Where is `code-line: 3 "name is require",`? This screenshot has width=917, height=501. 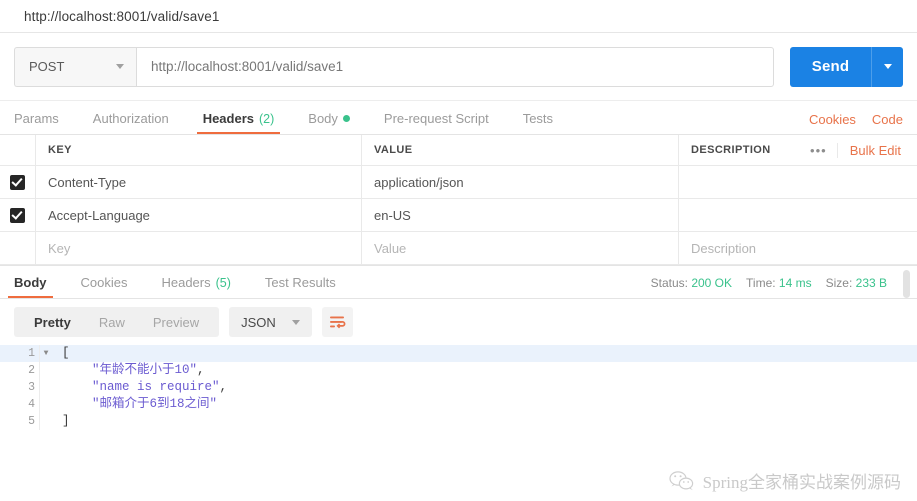
code-line: 3 "name is require", is located at coordinates (458, 387).